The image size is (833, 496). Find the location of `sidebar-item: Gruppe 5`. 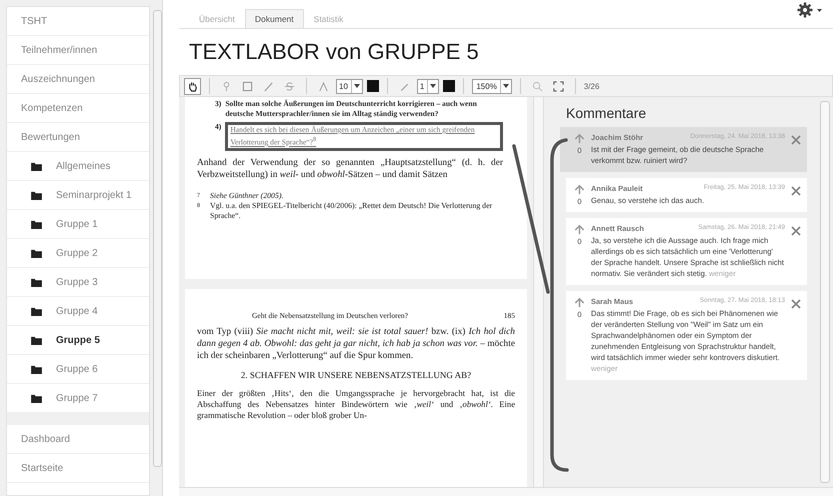

sidebar-item: Gruppe 5 is located at coordinates (78, 340).